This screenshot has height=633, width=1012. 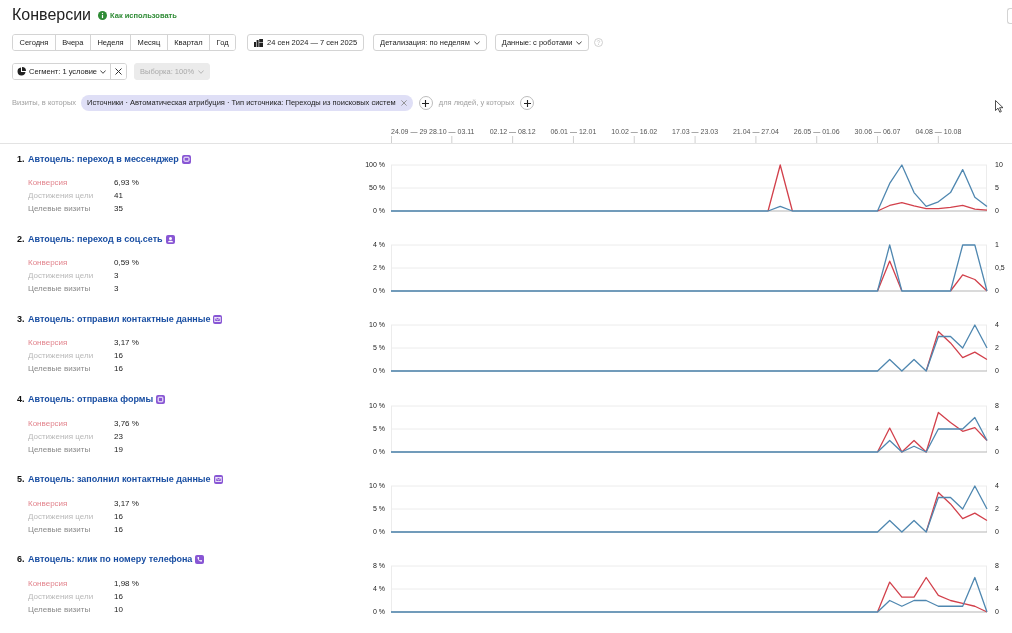 I want to click on goal-link: Автоцель: клик по номеру телефона, so click(x=110, y=560).